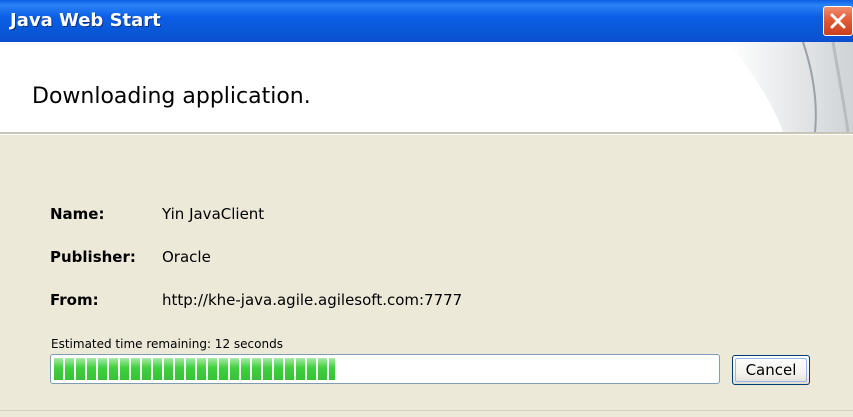 The image size is (853, 417). I want to click on progress-fill, so click(194, 369).